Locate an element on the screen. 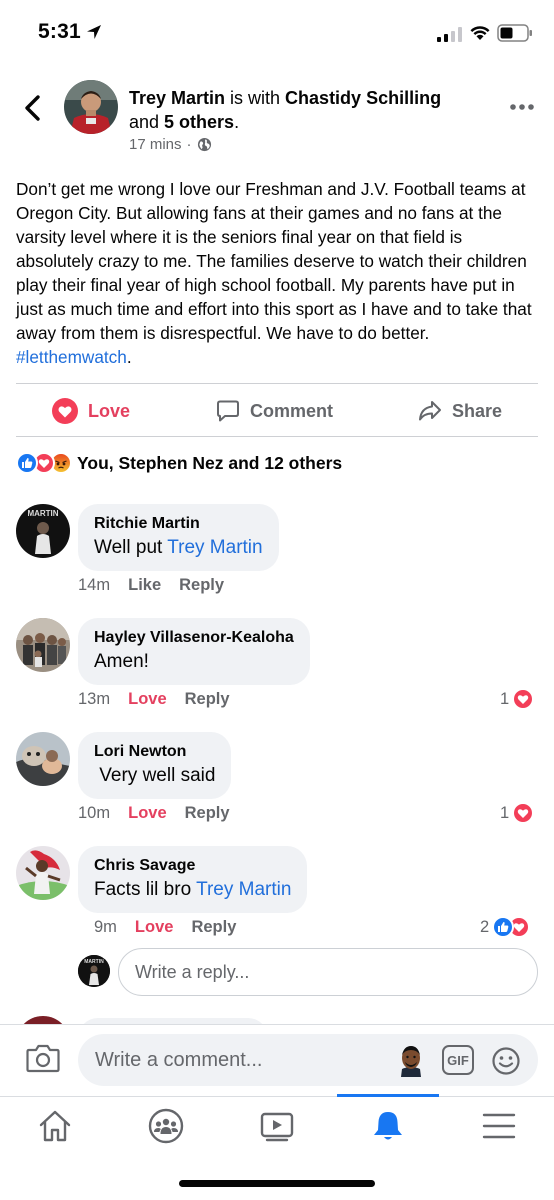  back-arrow-icon is located at coordinates (33, 108).